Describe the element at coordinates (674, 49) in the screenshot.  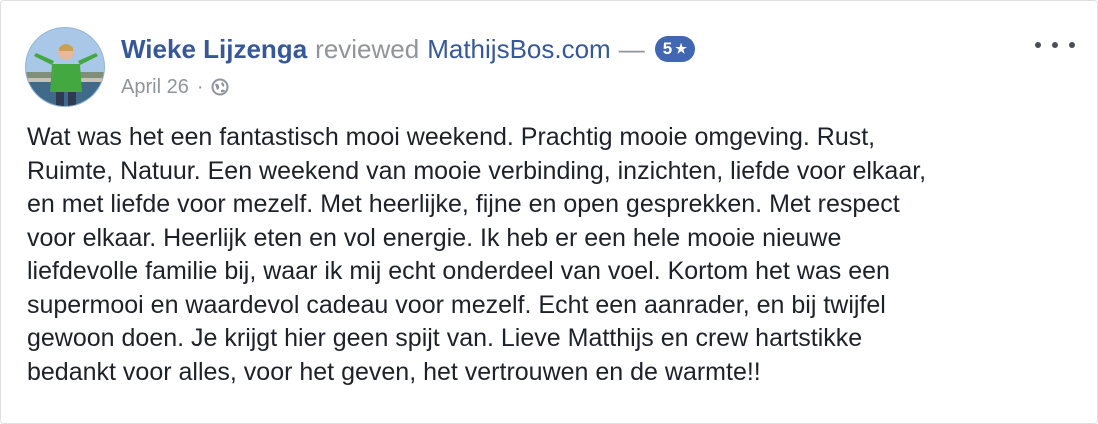
I see `rating-badge: 5 ★` at that location.